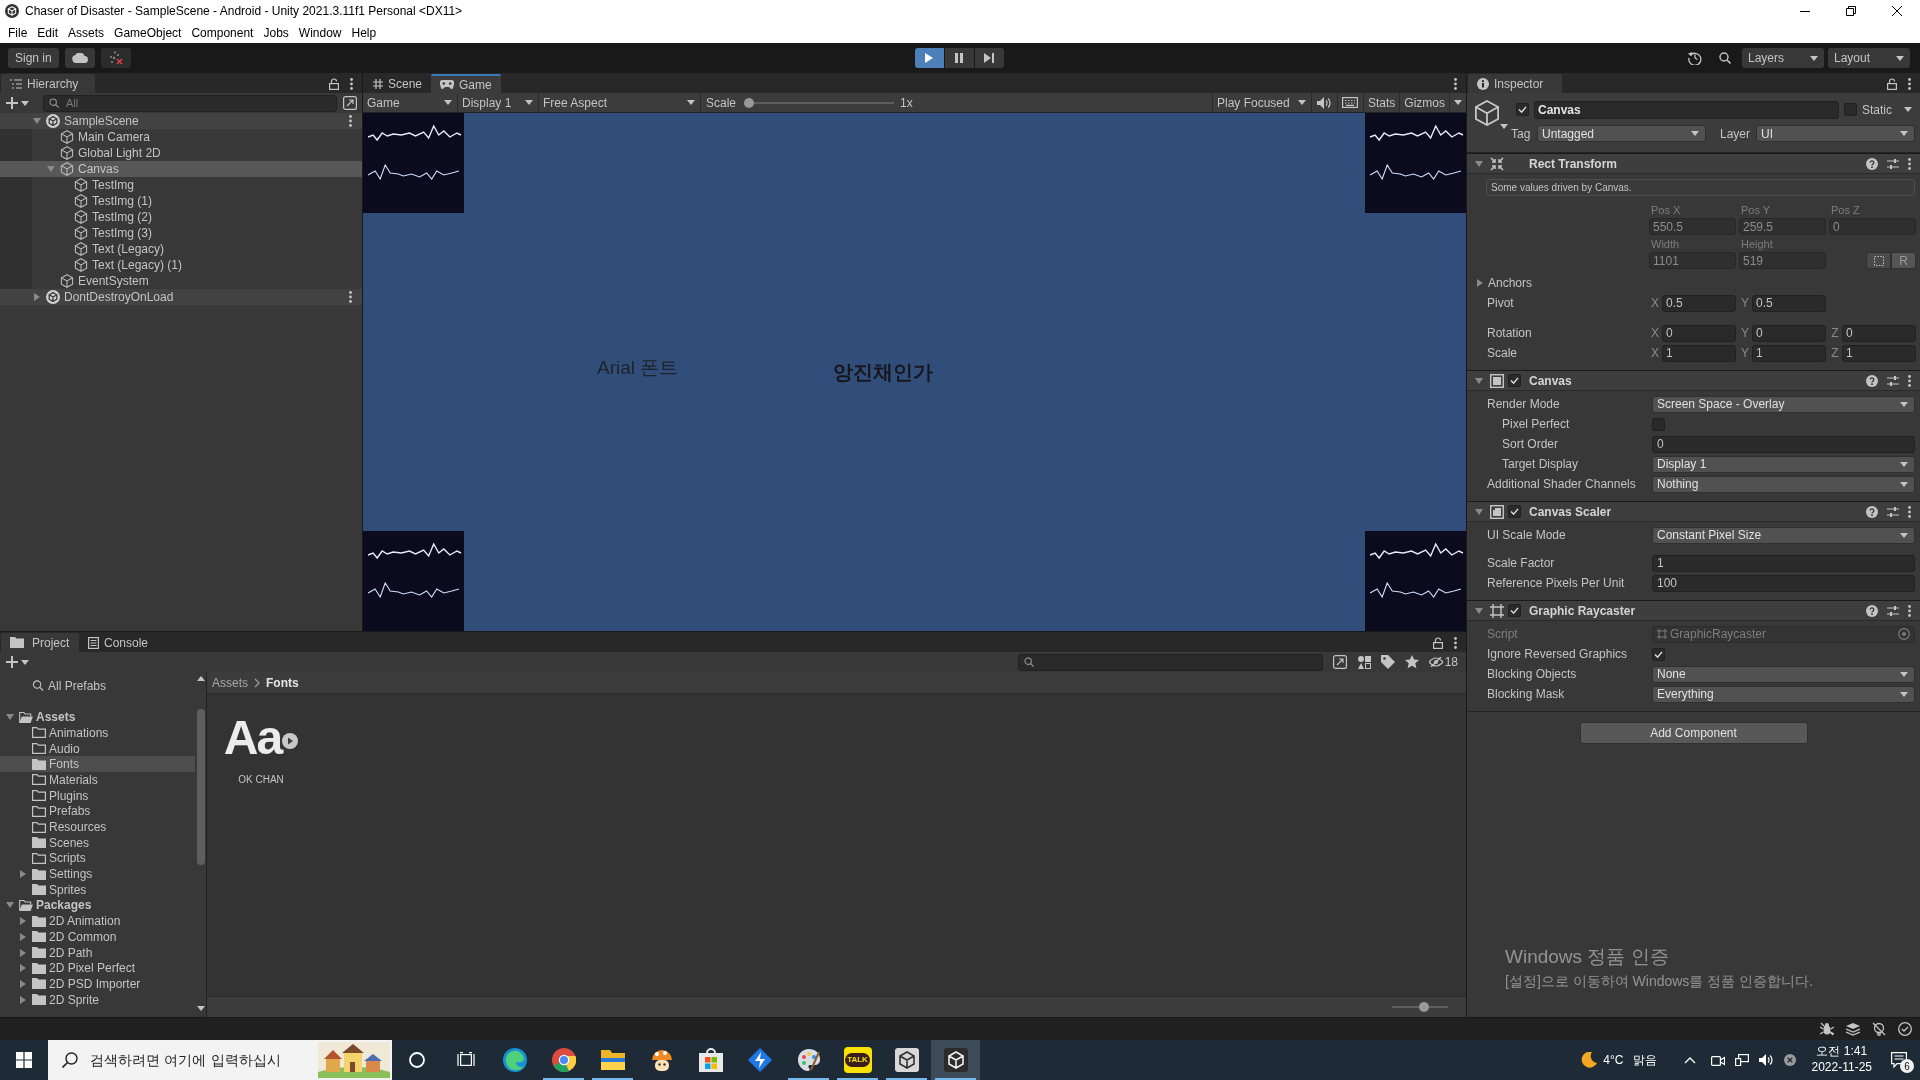 Image resolution: width=1920 pixels, height=1080 pixels. What do you see at coordinates (48, 83) in the screenshot?
I see `hierarchy-tab: Hierarchy` at bounding box center [48, 83].